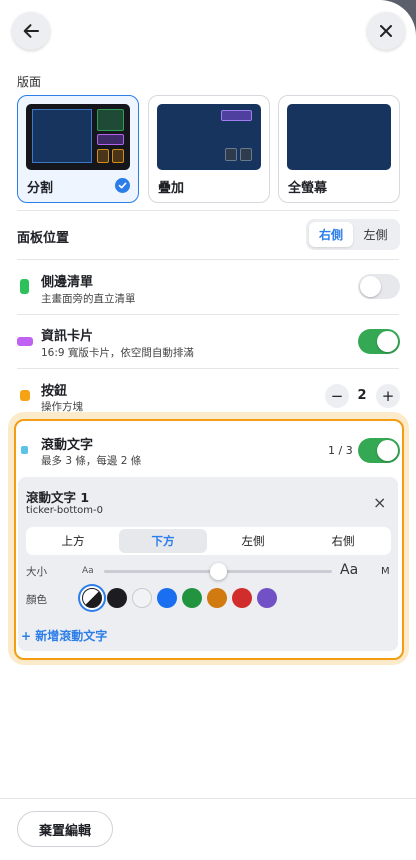 The height and width of the screenshot is (860, 416). I want to click on remove-ticker-close-icon: ×, so click(379, 502).